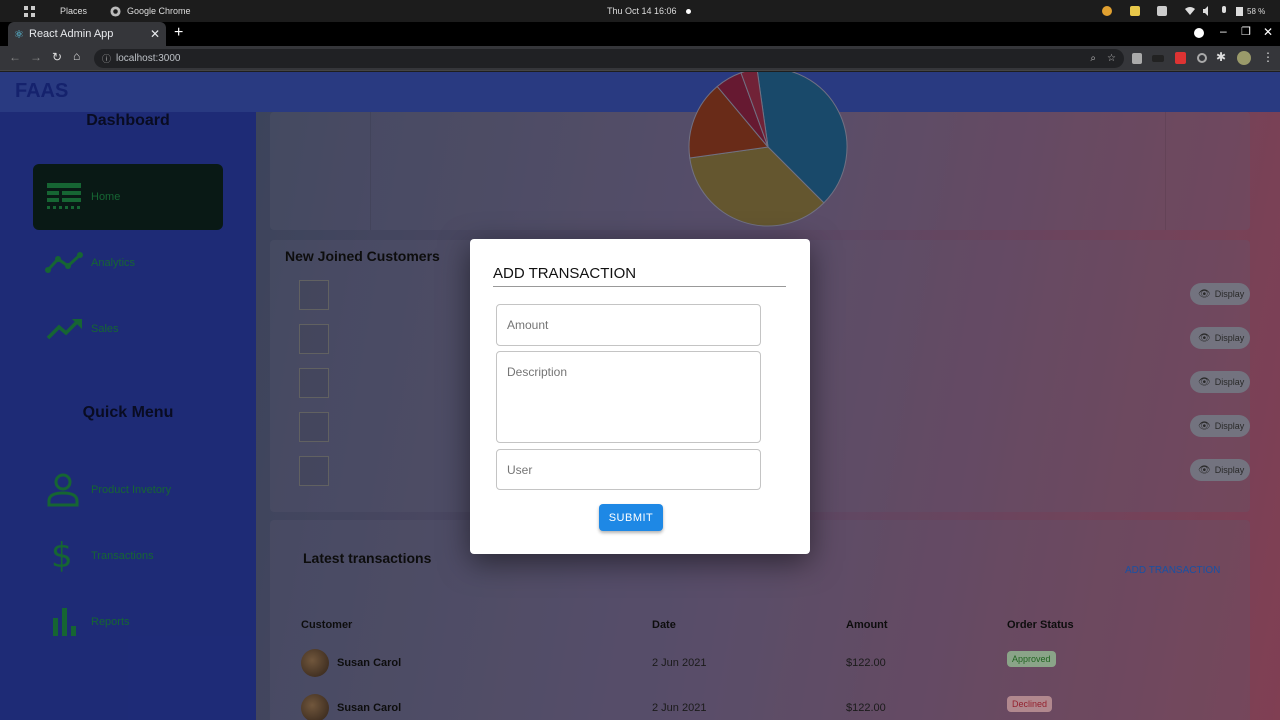 The image size is (1280, 720). What do you see at coordinates (155, 34) in the screenshot?
I see `close-tab-icon: ✕` at bounding box center [155, 34].